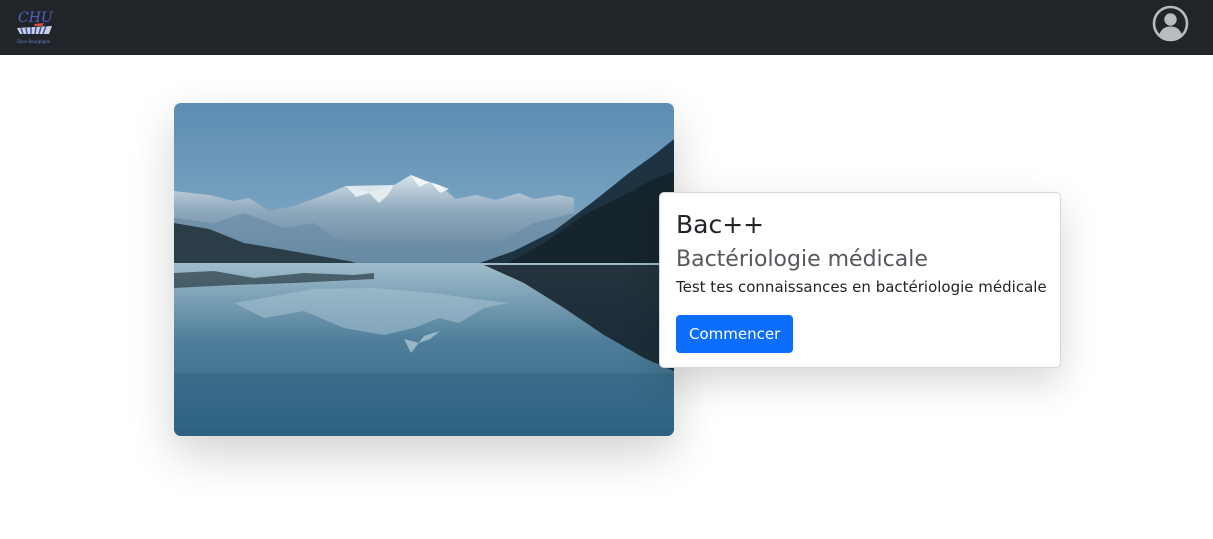 Image resolution: width=1213 pixels, height=539 pixels. What do you see at coordinates (802, 259) in the screenshot?
I see `card-subtitle: Bactériologie médicale` at bounding box center [802, 259].